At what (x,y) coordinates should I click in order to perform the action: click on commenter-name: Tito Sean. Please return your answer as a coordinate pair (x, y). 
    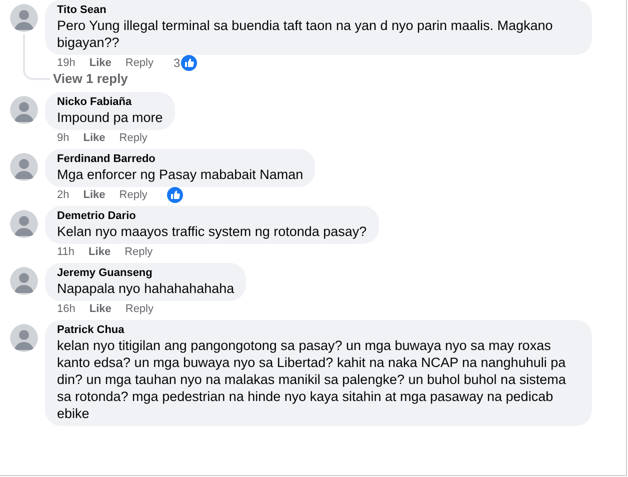
    Looking at the image, I should click on (318, 10).